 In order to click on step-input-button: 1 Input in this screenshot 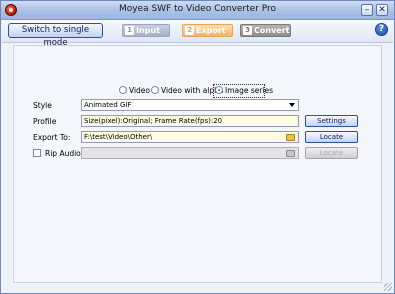, I will do `click(146, 30)`.